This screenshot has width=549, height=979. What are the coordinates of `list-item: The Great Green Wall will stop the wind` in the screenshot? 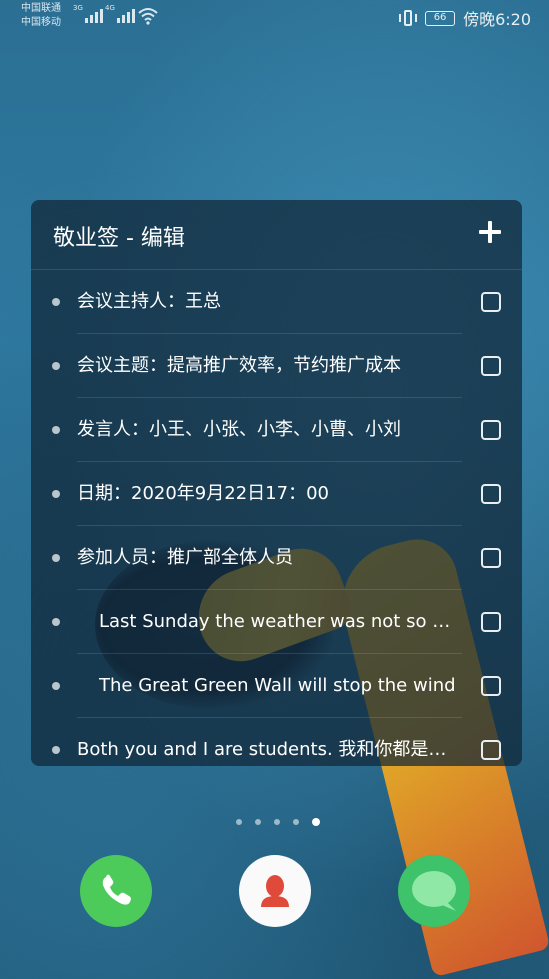 It's located at (276, 686).